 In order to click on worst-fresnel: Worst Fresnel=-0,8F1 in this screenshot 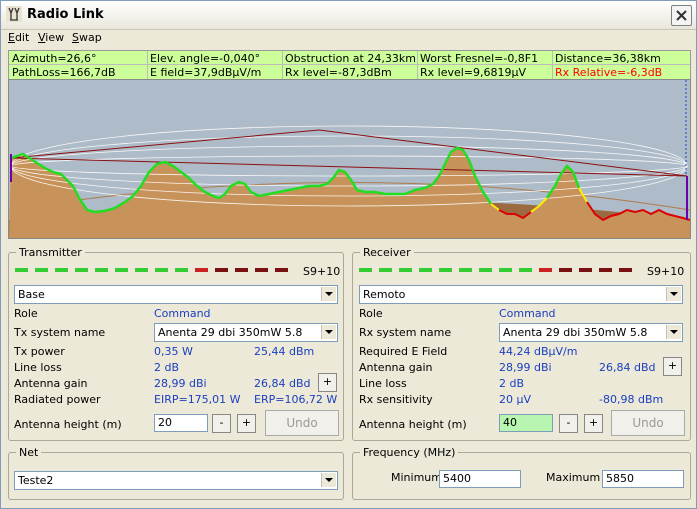, I will do `click(479, 58)`.